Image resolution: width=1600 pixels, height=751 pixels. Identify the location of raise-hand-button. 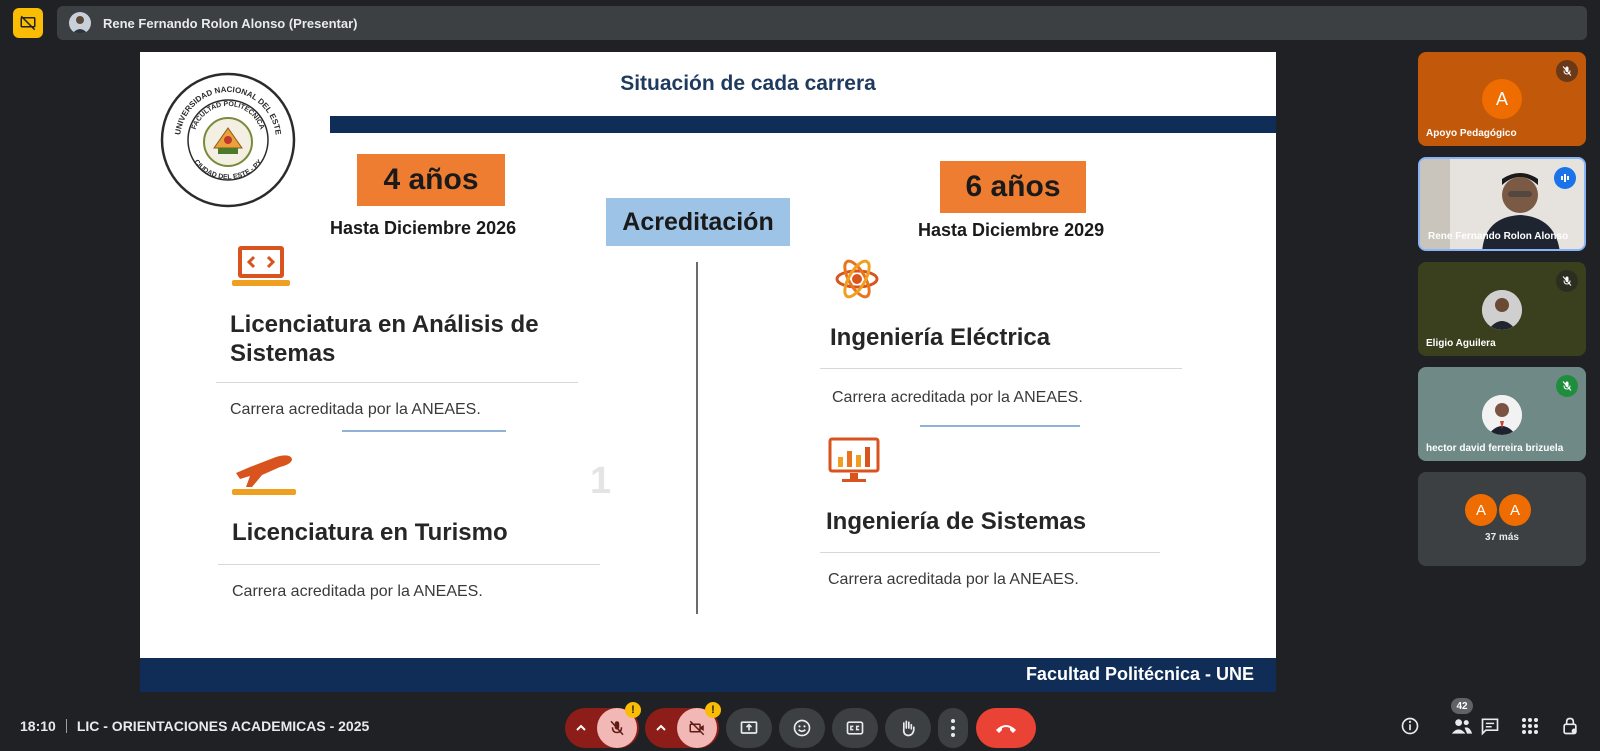
(908, 728).